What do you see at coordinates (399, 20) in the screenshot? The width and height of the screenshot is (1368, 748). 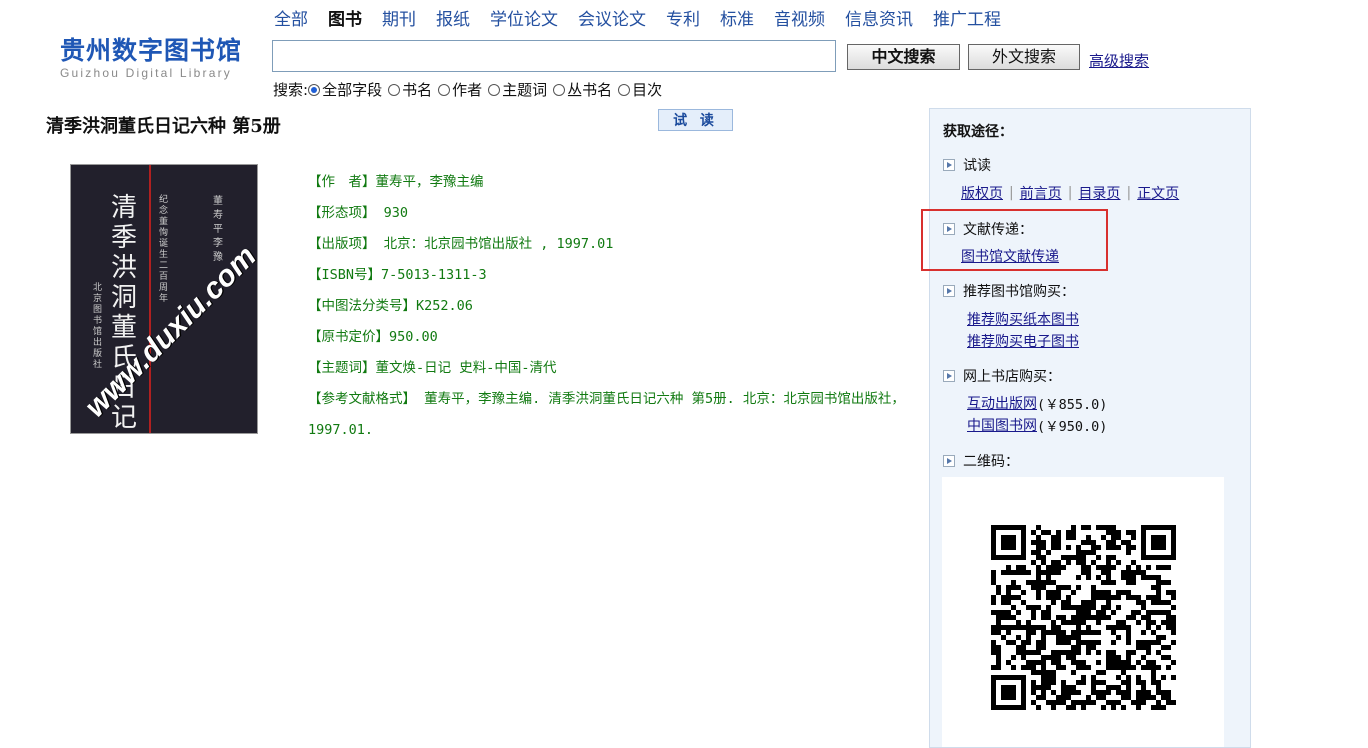 I see `nav-journals: 期刊` at bounding box center [399, 20].